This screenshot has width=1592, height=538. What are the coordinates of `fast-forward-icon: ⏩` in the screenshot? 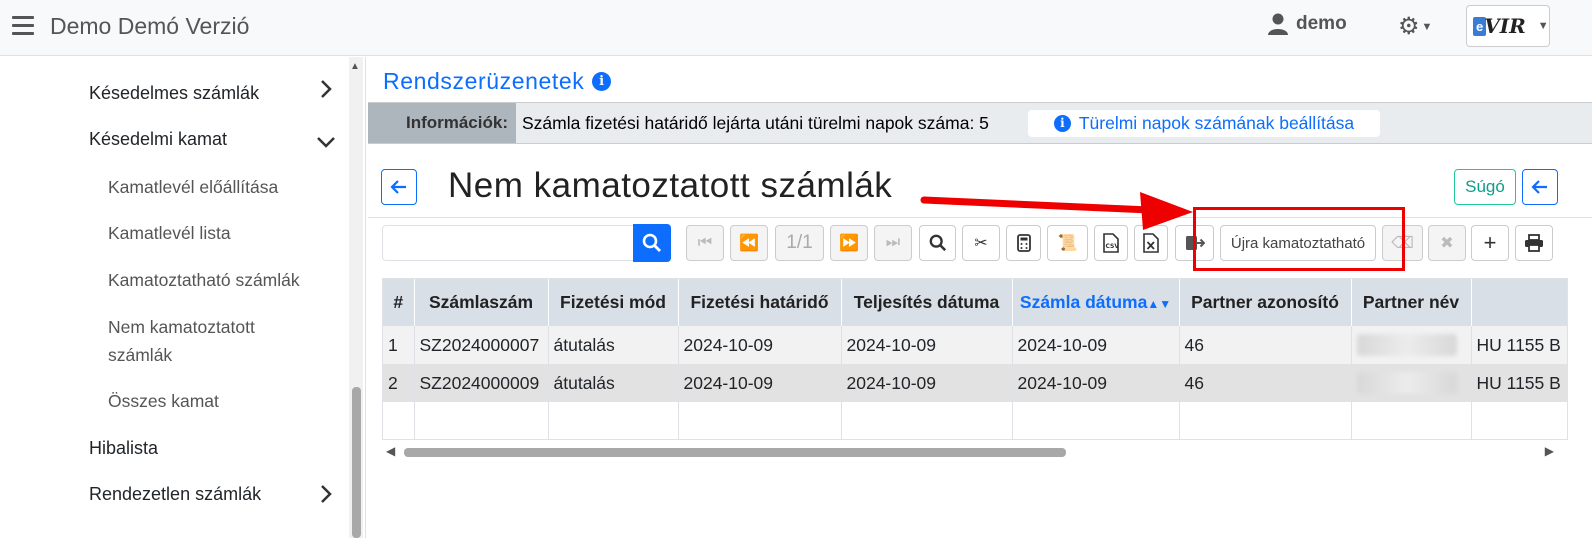 It's located at (849, 243).